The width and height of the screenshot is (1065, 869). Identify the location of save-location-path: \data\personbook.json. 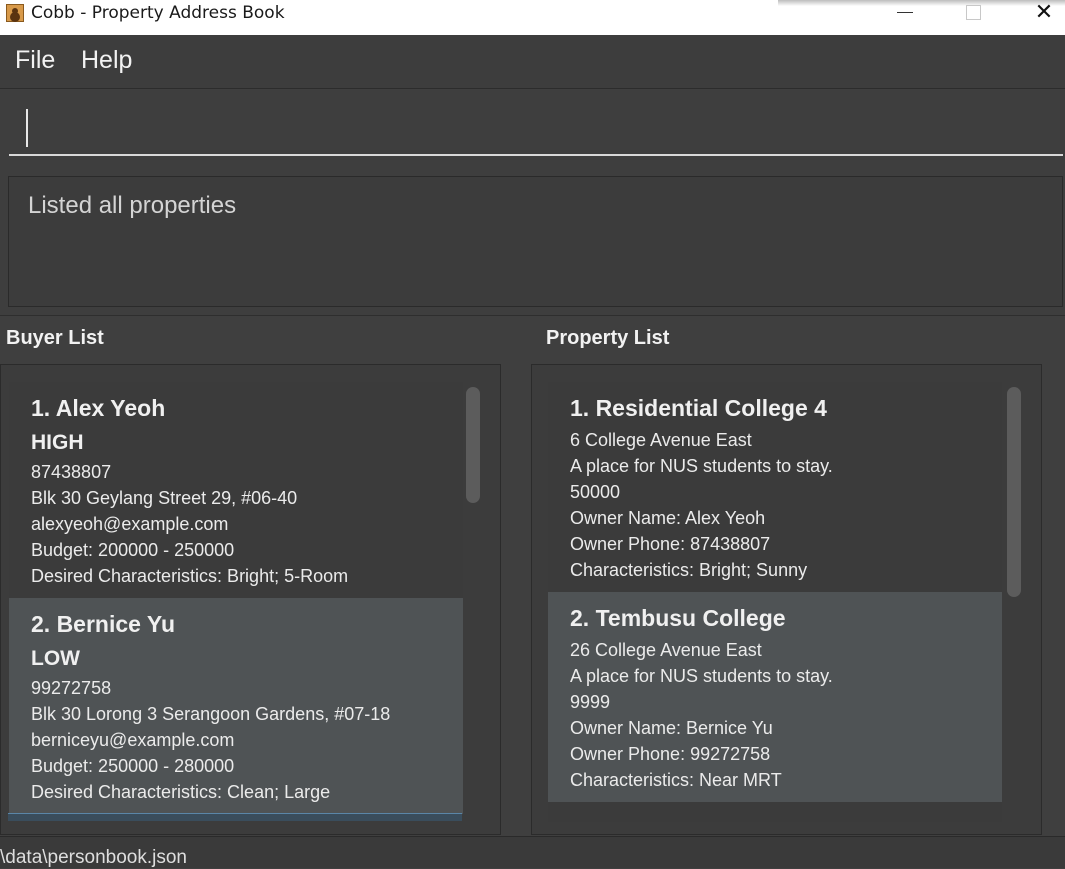
(93, 857).